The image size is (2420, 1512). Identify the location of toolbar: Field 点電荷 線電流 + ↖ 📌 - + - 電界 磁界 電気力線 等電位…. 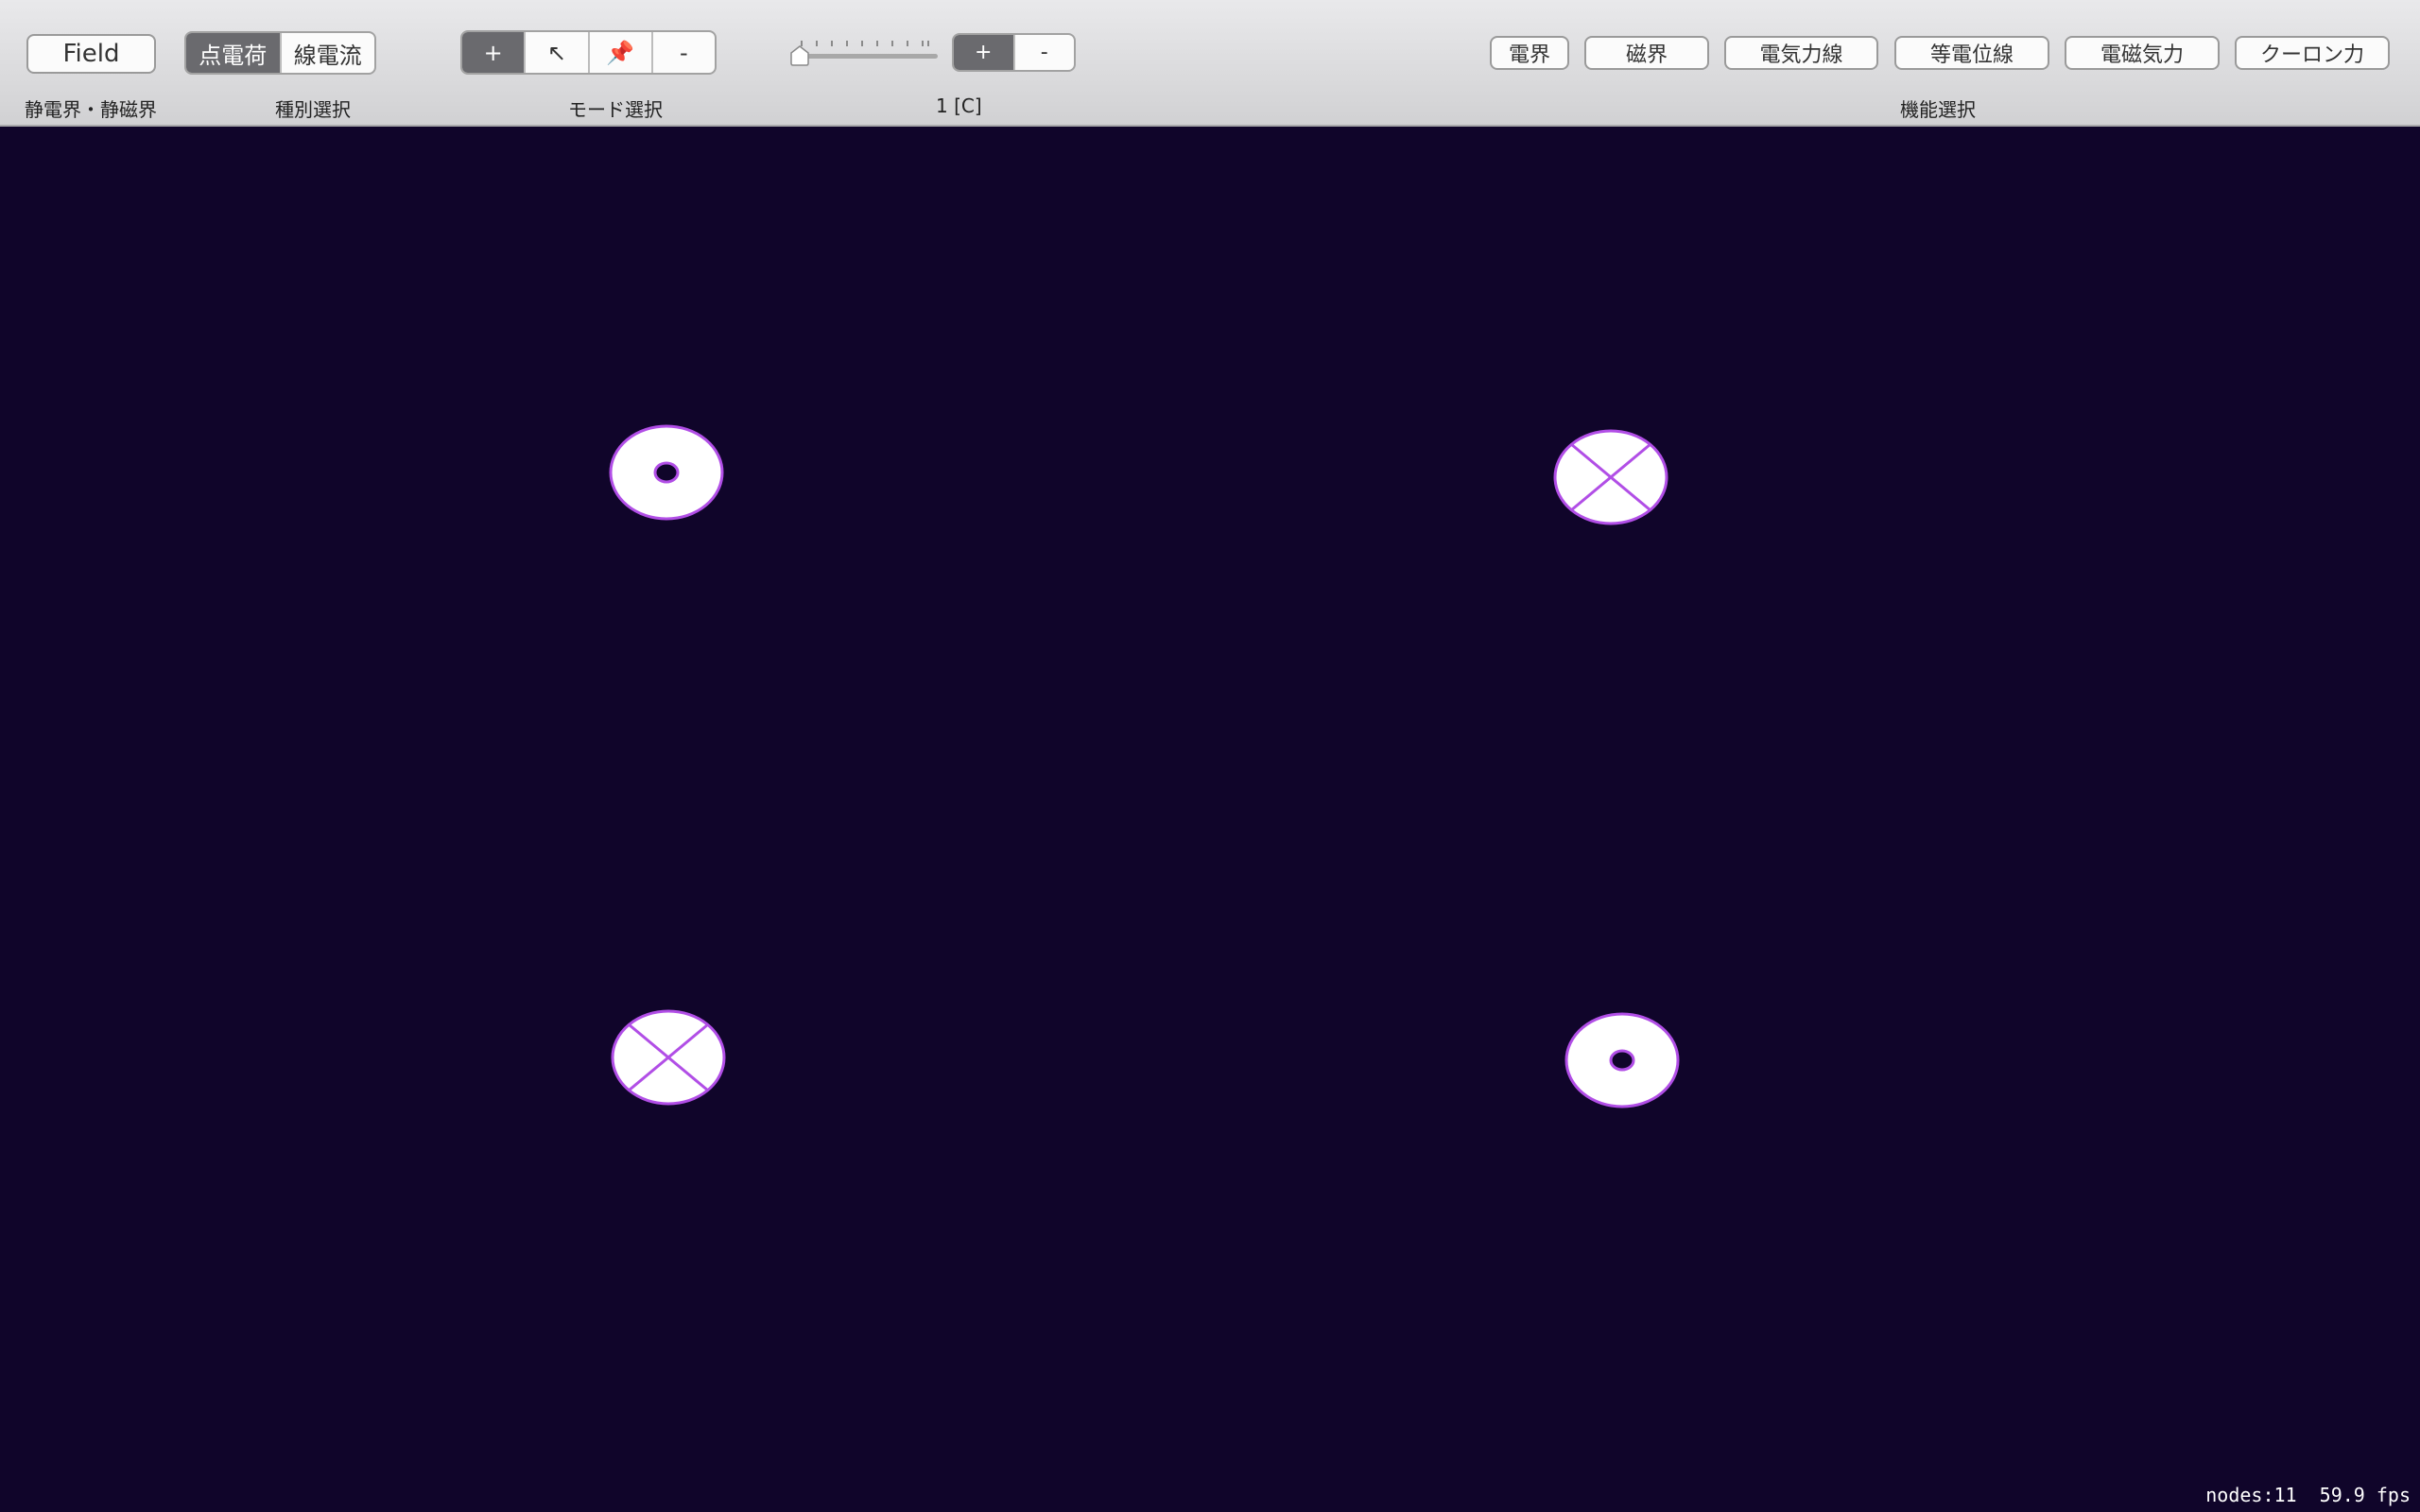
(1210, 63).